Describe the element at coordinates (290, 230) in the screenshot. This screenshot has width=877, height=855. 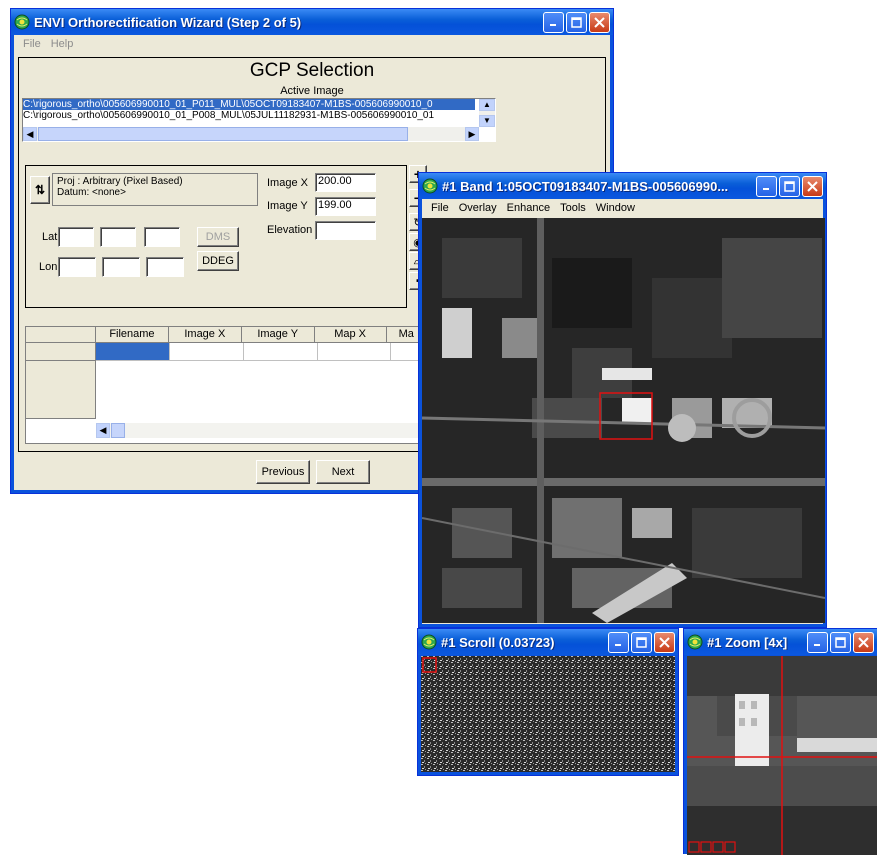
I see `elevation-label: Elevation` at that location.